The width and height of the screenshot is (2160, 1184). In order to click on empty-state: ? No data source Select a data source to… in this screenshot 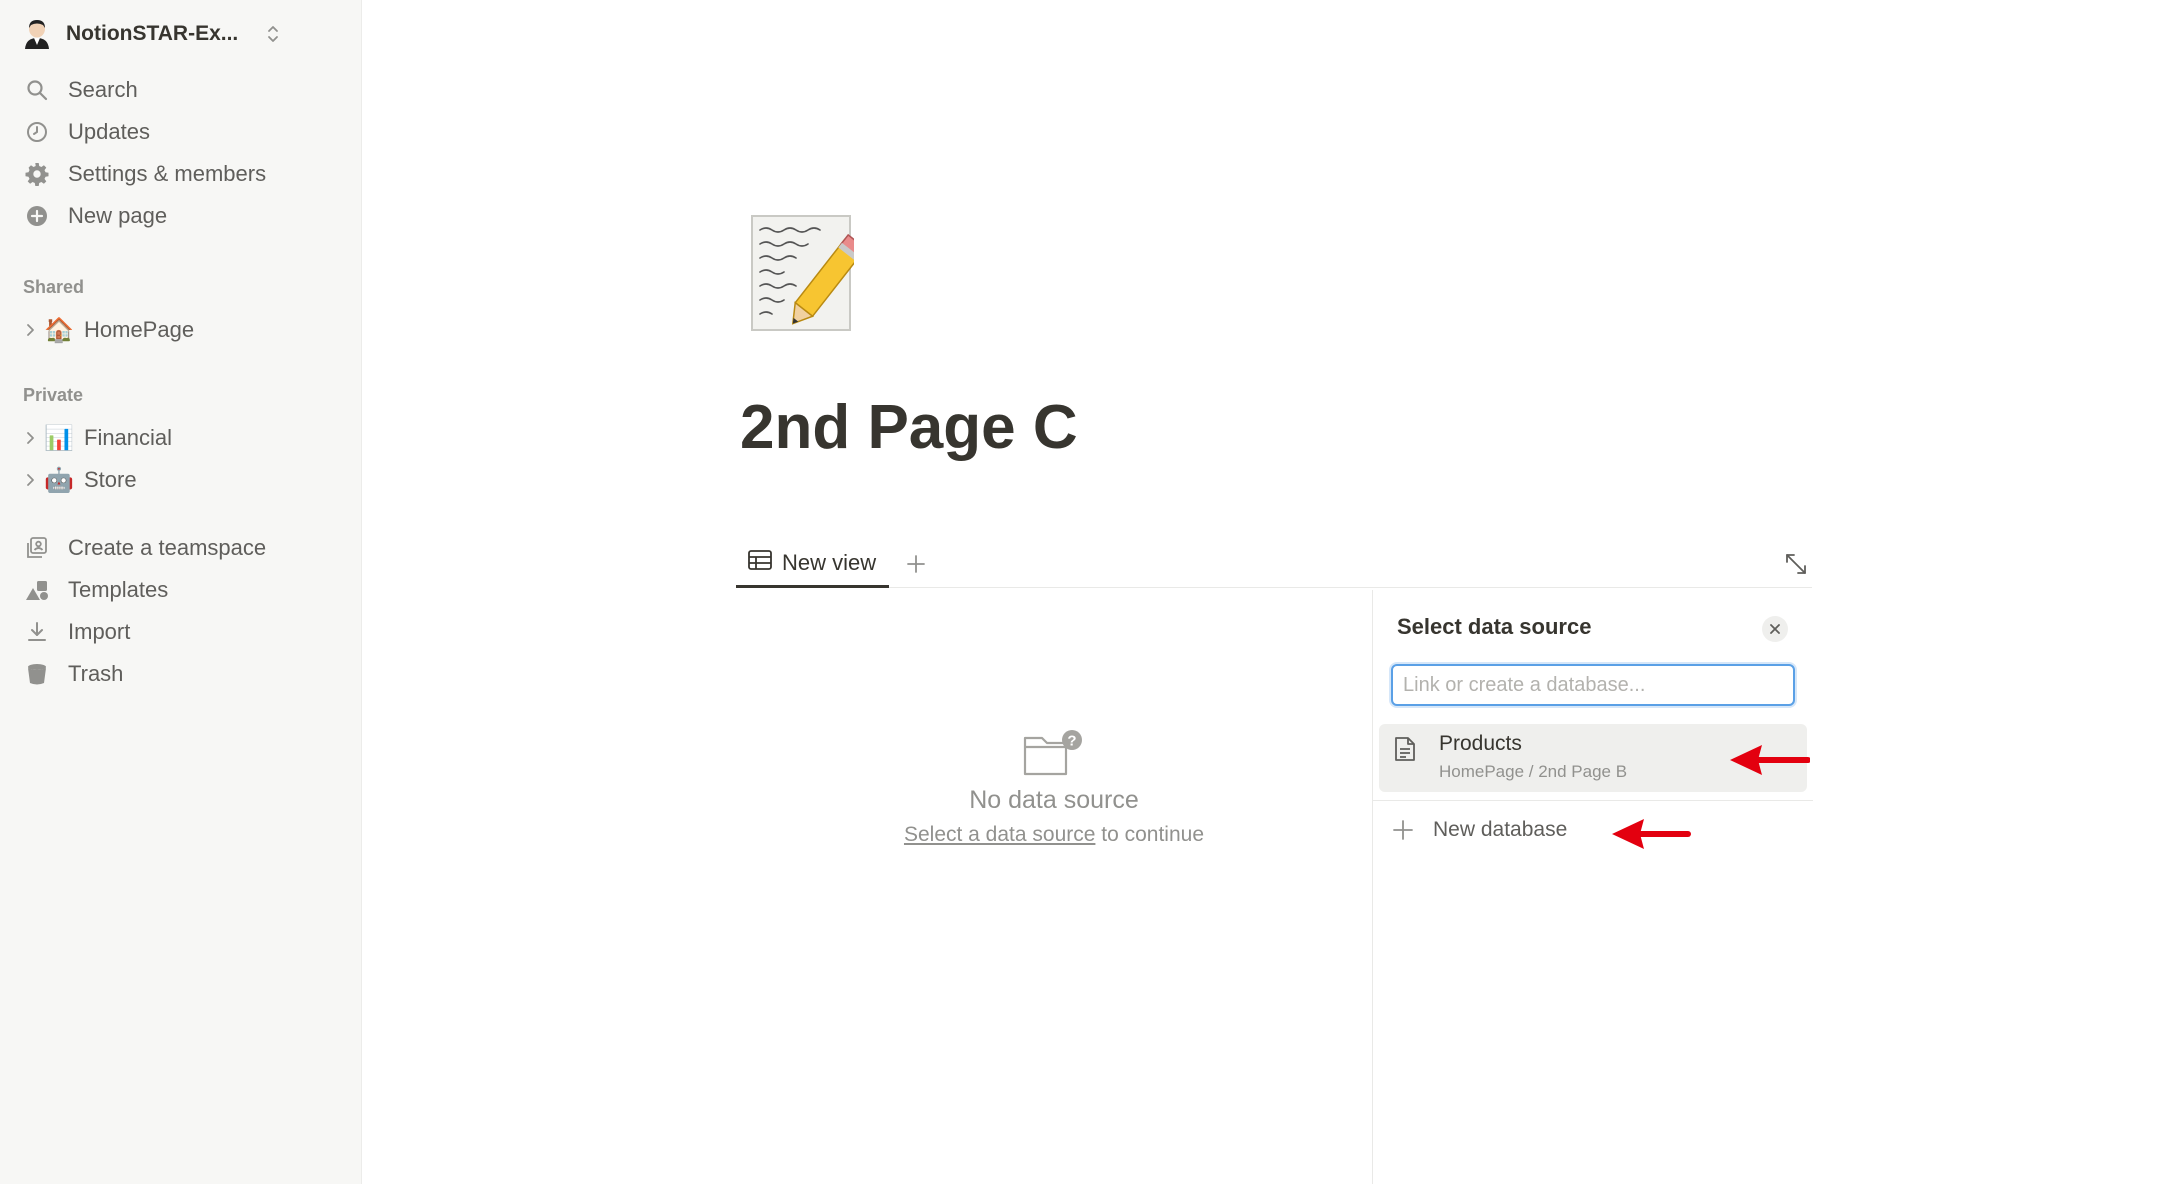, I will do `click(1054, 787)`.